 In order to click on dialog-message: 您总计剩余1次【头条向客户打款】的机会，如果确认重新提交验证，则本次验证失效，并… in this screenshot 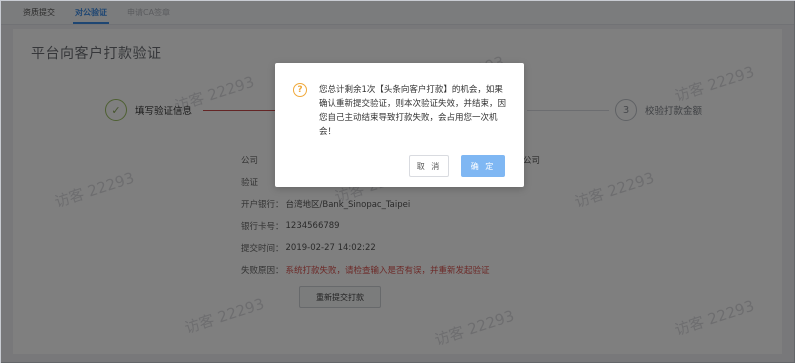, I will do `click(413, 111)`.